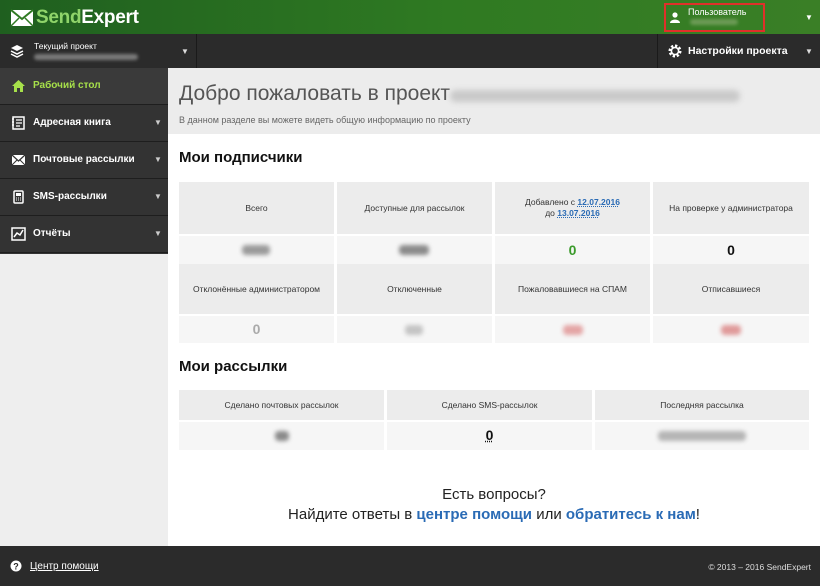  I want to click on top-bar: SendExpert Пользователь ▼, so click(410, 17).